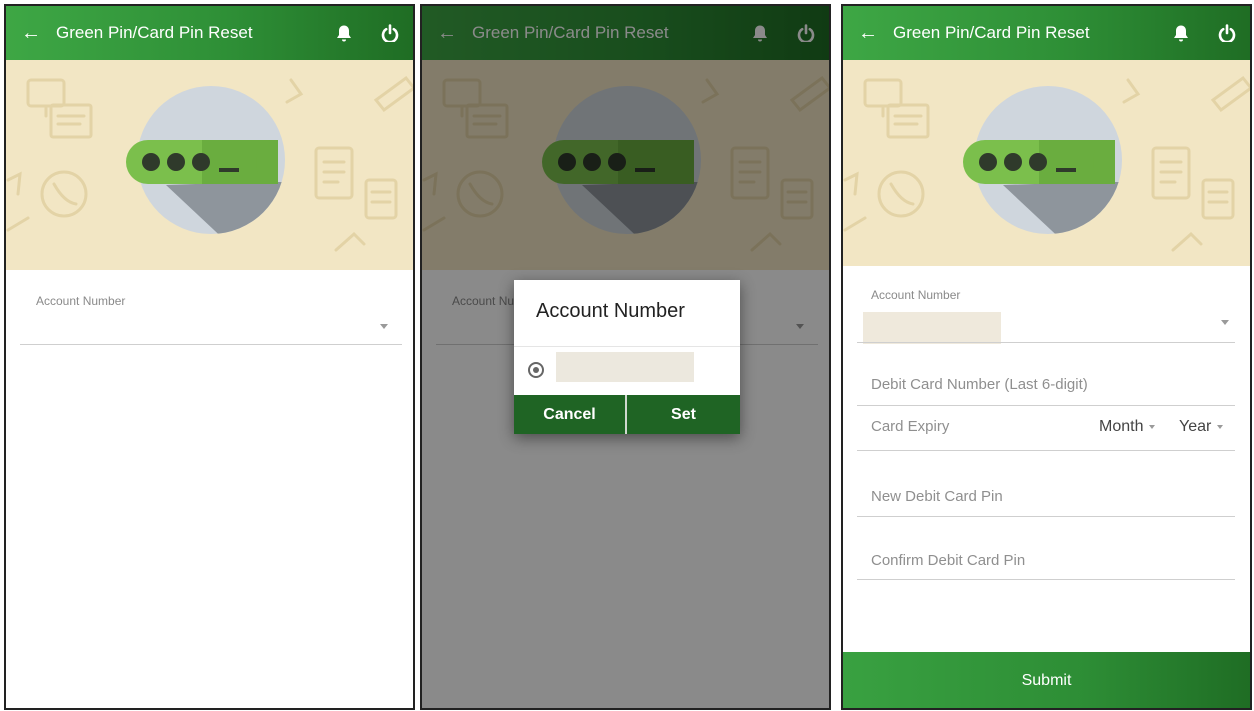 Image resolution: width=1254 pixels, height=711 pixels. I want to click on submit-button: Submit, so click(1046, 680).